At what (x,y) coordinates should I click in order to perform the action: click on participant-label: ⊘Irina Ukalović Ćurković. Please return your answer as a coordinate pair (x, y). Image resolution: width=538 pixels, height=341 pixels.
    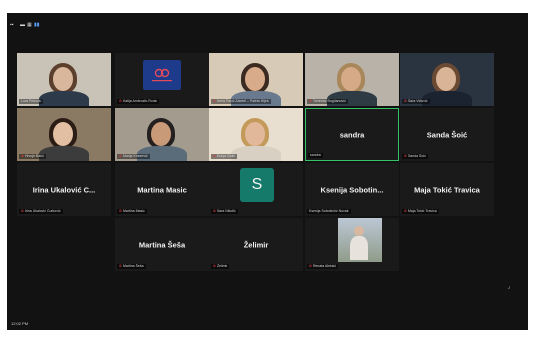
    Looking at the image, I should click on (41, 211).